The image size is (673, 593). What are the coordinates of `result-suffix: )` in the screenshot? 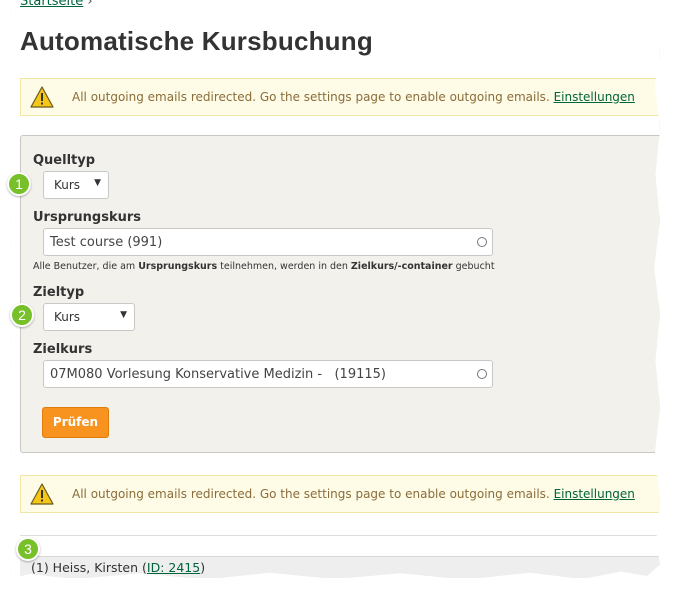 It's located at (203, 567).